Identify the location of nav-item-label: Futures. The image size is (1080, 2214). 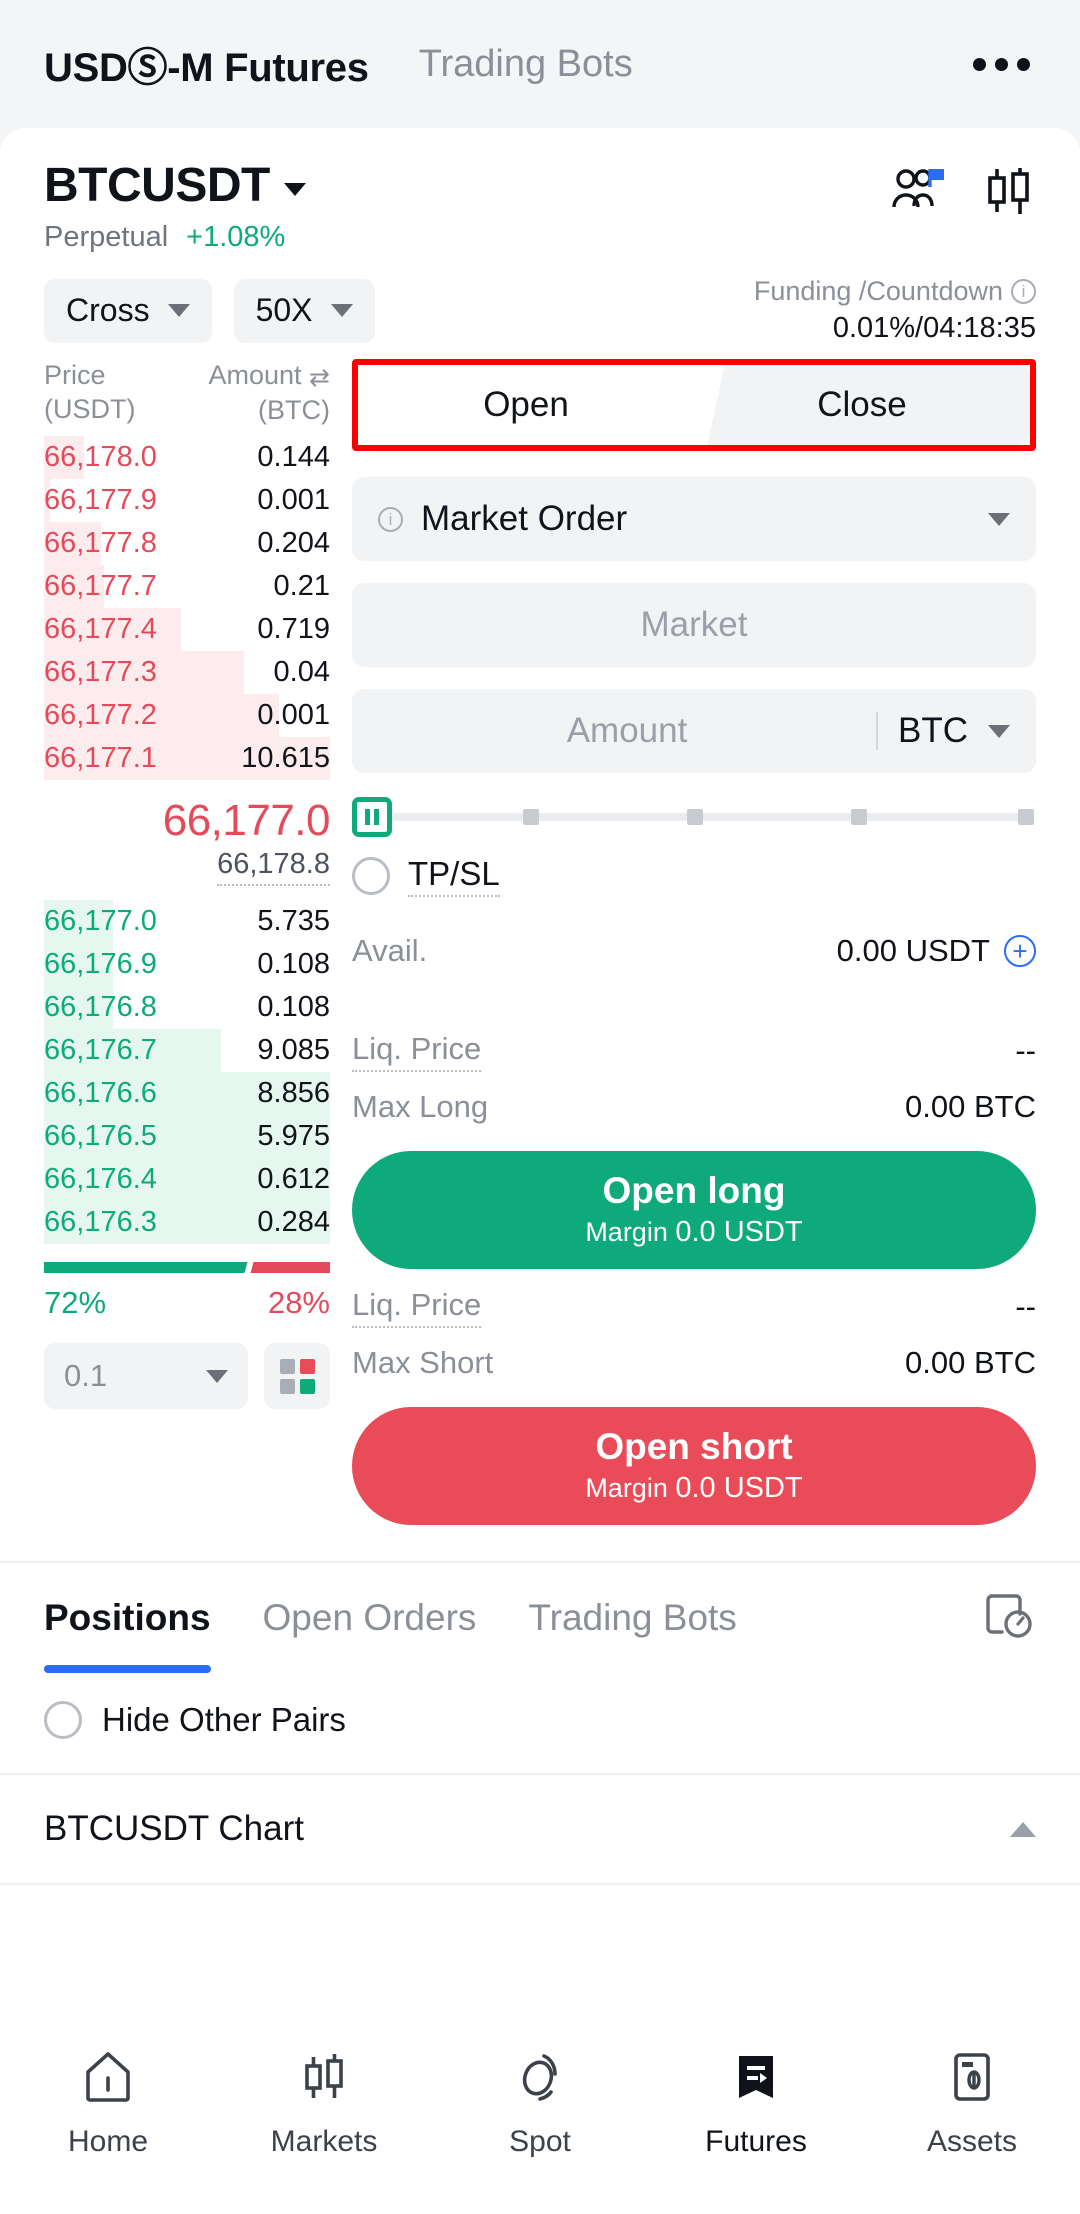
(756, 2141).